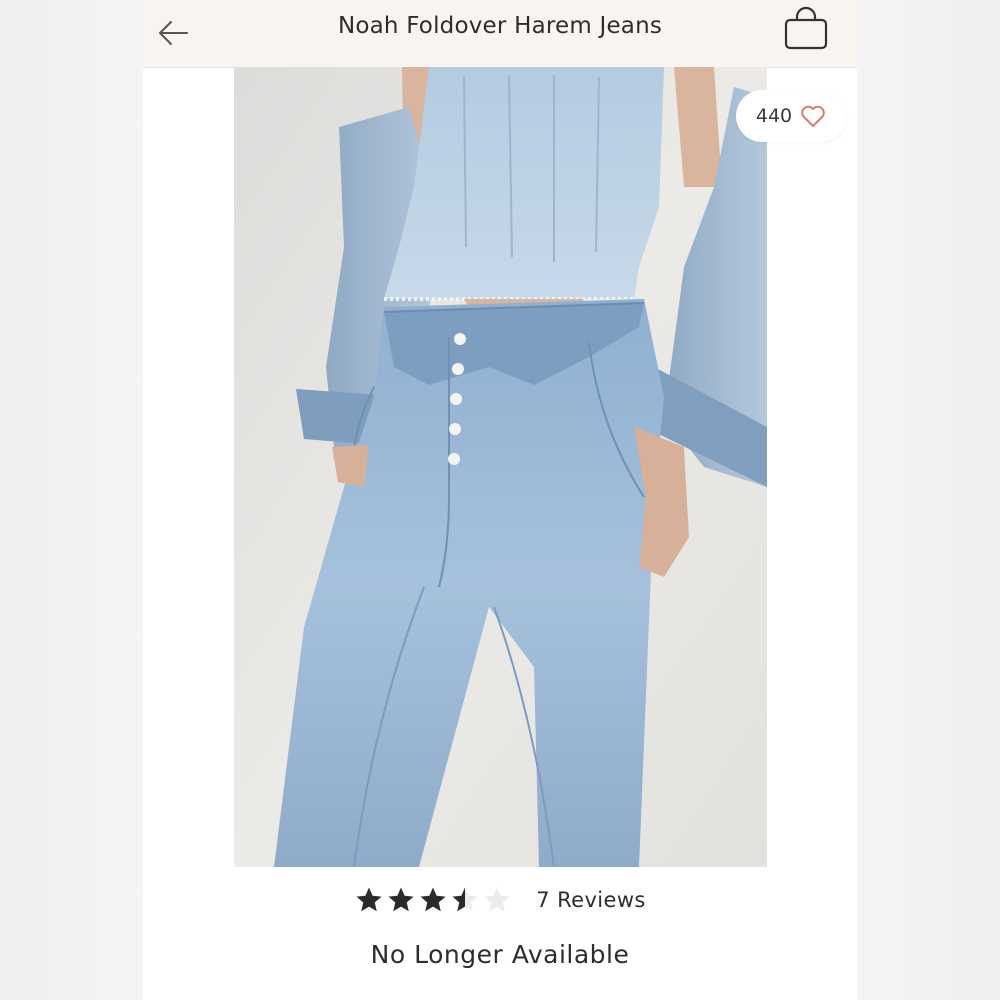 This screenshot has height=1000, width=1000. Describe the element at coordinates (497, 899) in the screenshot. I see `star-empty-icon` at that location.